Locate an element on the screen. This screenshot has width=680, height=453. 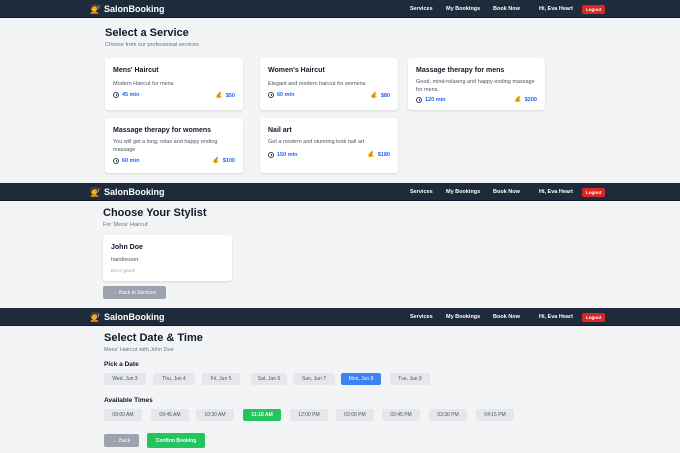
date-option: Wed, Jun 3 is located at coordinates (125, 379).